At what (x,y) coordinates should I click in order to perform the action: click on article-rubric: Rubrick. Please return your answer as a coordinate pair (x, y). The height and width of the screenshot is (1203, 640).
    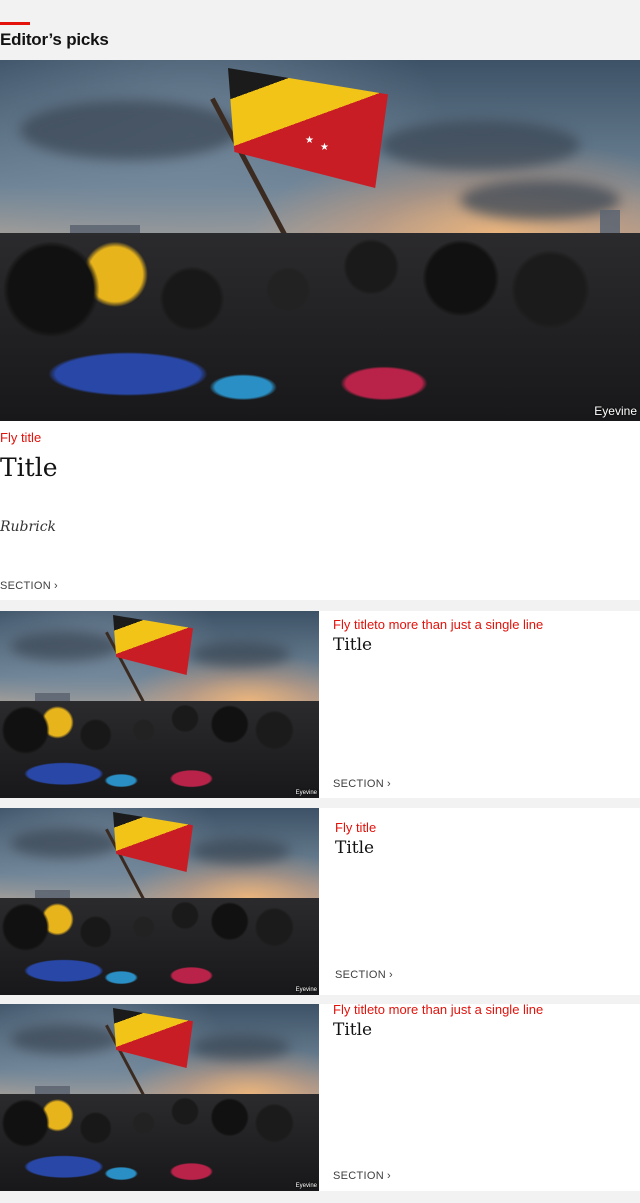
    Looking at the image, I should click on (28, 527).